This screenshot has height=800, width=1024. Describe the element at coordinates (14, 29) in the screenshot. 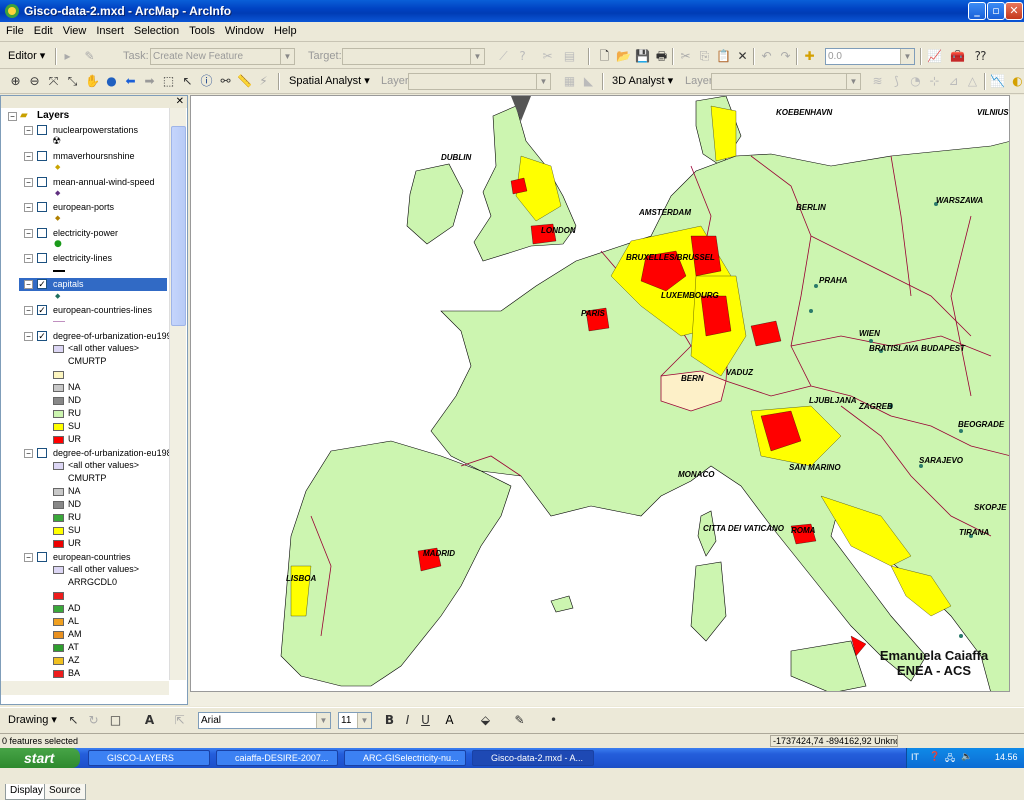

I see `menu-file: File` at that location.